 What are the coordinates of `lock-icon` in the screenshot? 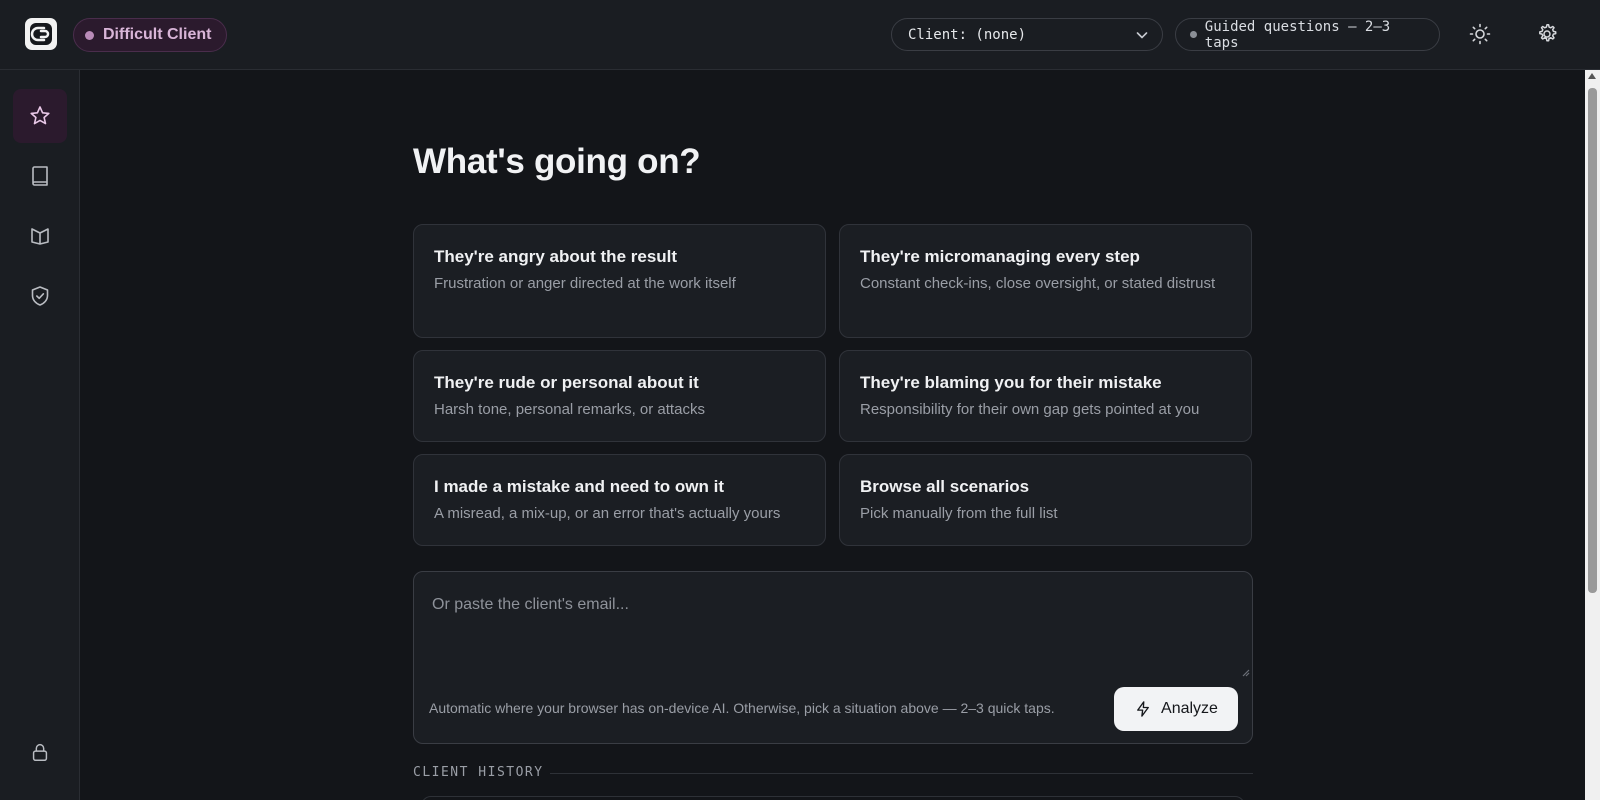 It's located at (40, 752).